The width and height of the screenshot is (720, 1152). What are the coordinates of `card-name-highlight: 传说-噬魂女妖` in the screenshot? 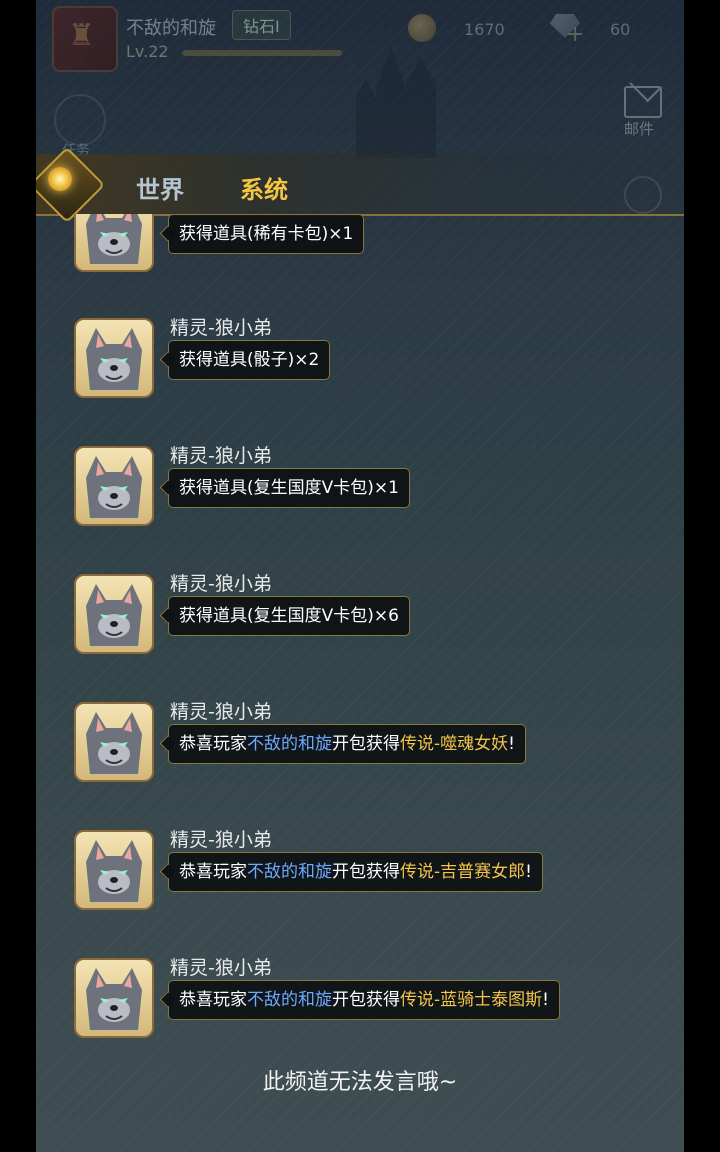 It's located at (454, 744).